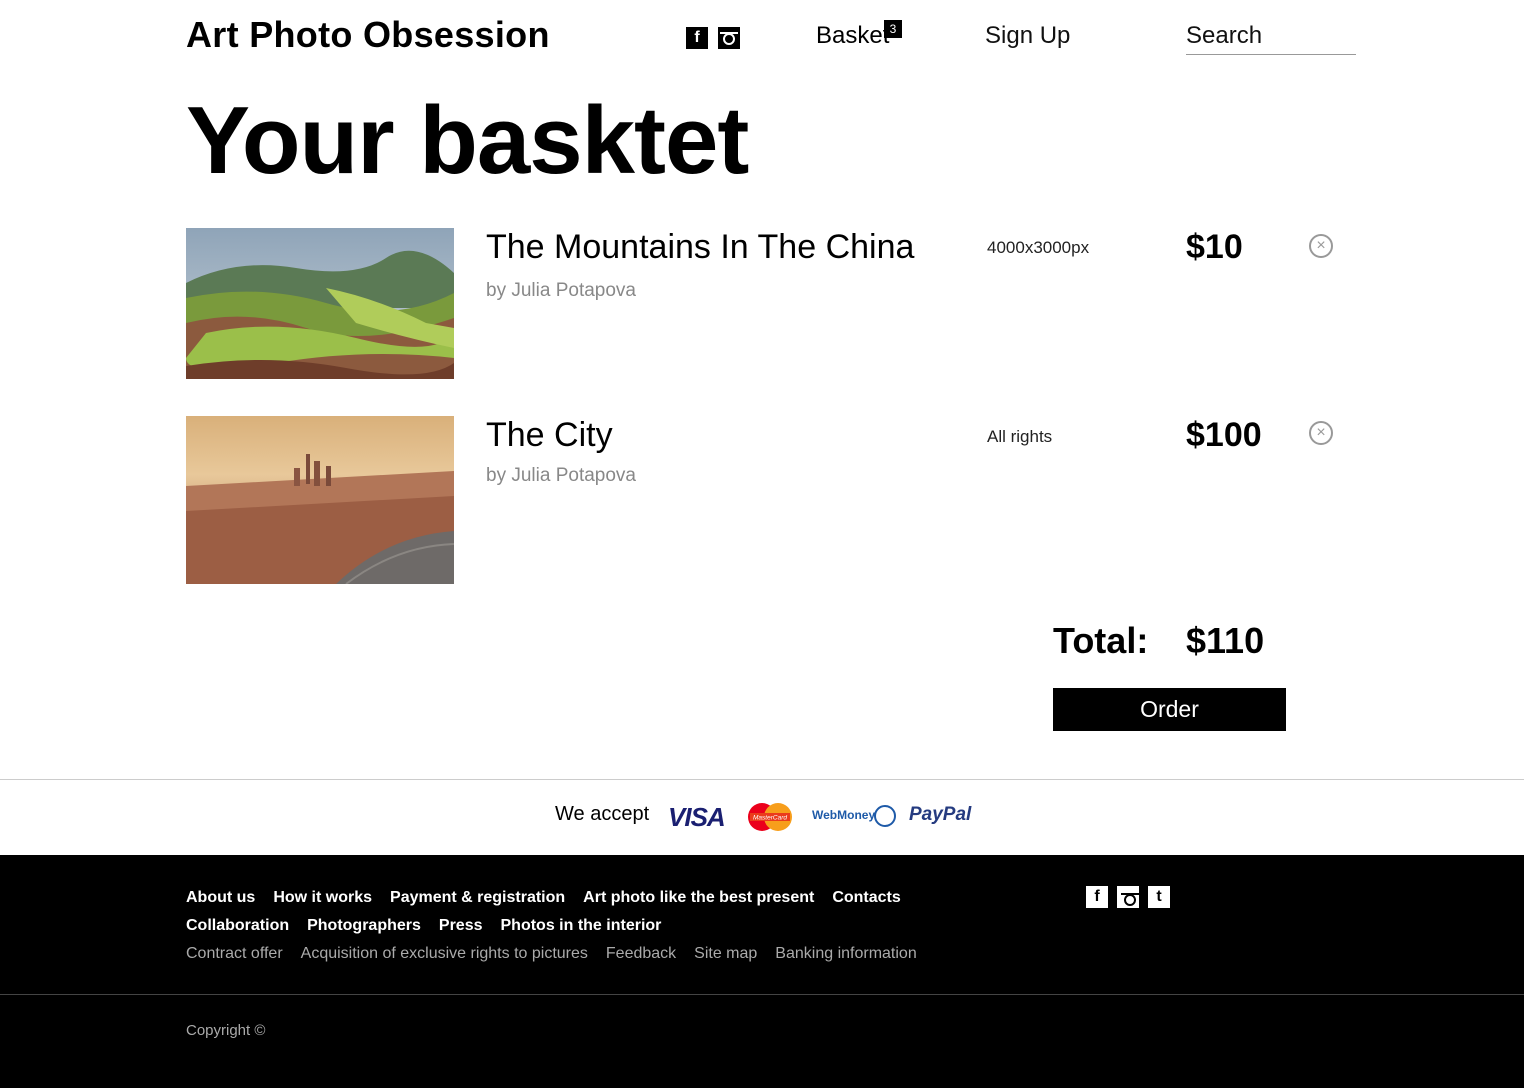 This screenshot has height=1088, width=1524. Describe the element at coordinates (852, 36) in the screenshot. I see `basket-link: Basket` at that location.